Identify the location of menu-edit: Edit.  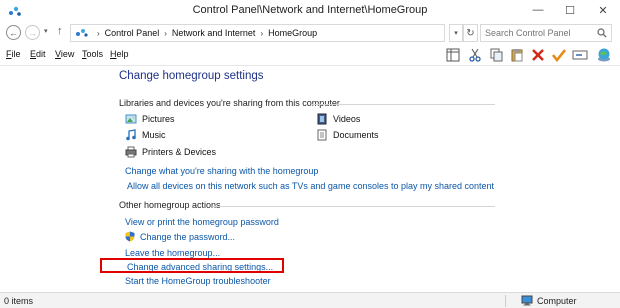
(38, 54).